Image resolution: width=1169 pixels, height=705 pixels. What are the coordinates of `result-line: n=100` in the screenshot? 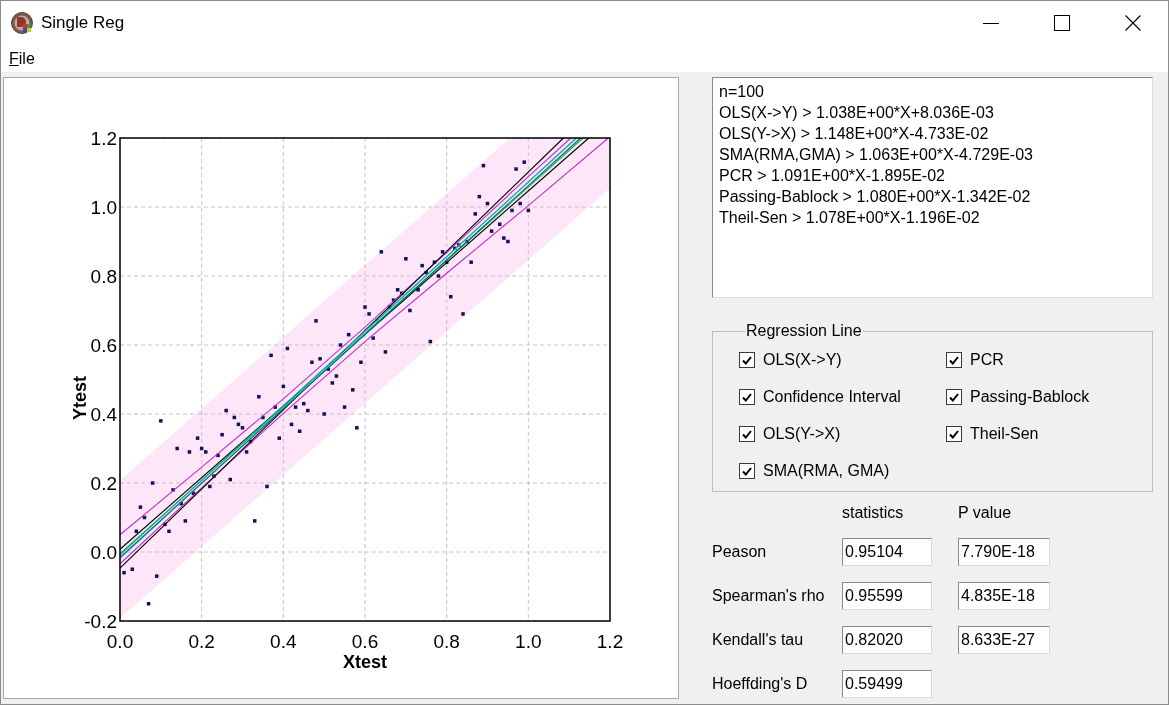 It's located at (742, 92).